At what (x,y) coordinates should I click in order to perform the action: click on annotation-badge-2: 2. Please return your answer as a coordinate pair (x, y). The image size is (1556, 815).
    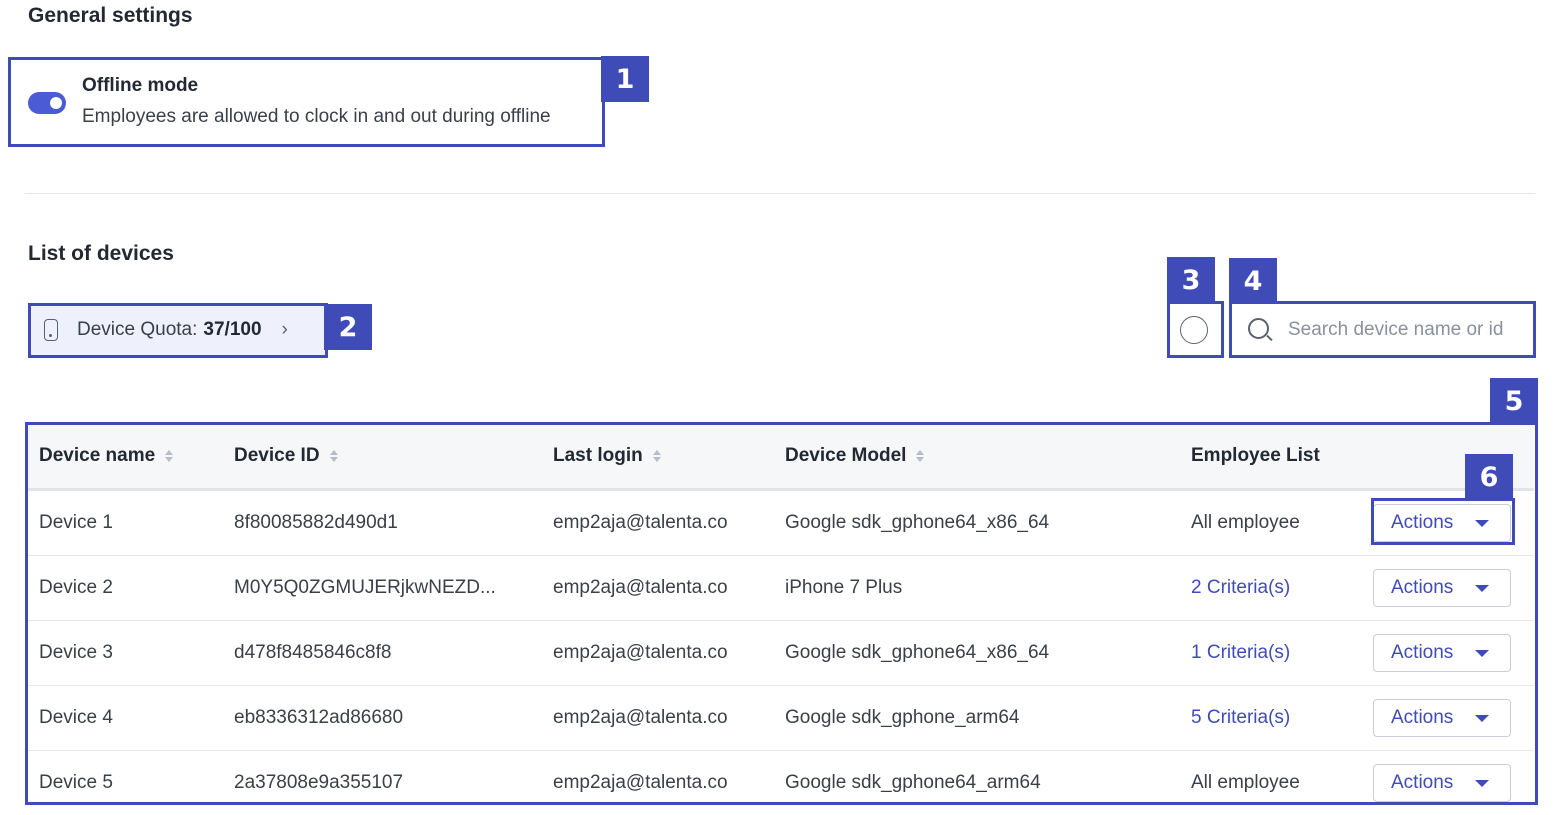
    Looking at the image, I should click on (348, 327).